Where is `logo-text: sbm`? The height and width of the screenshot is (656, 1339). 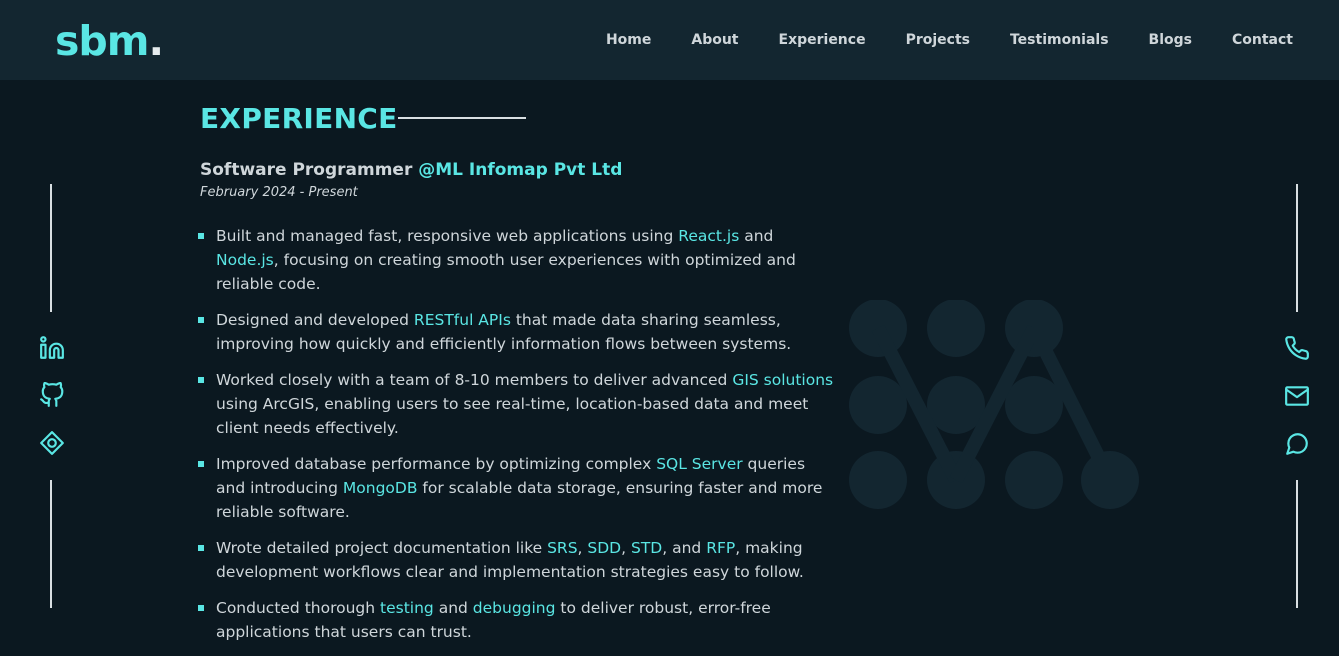 logo-text: sbm is located at coordinates (102, 41).